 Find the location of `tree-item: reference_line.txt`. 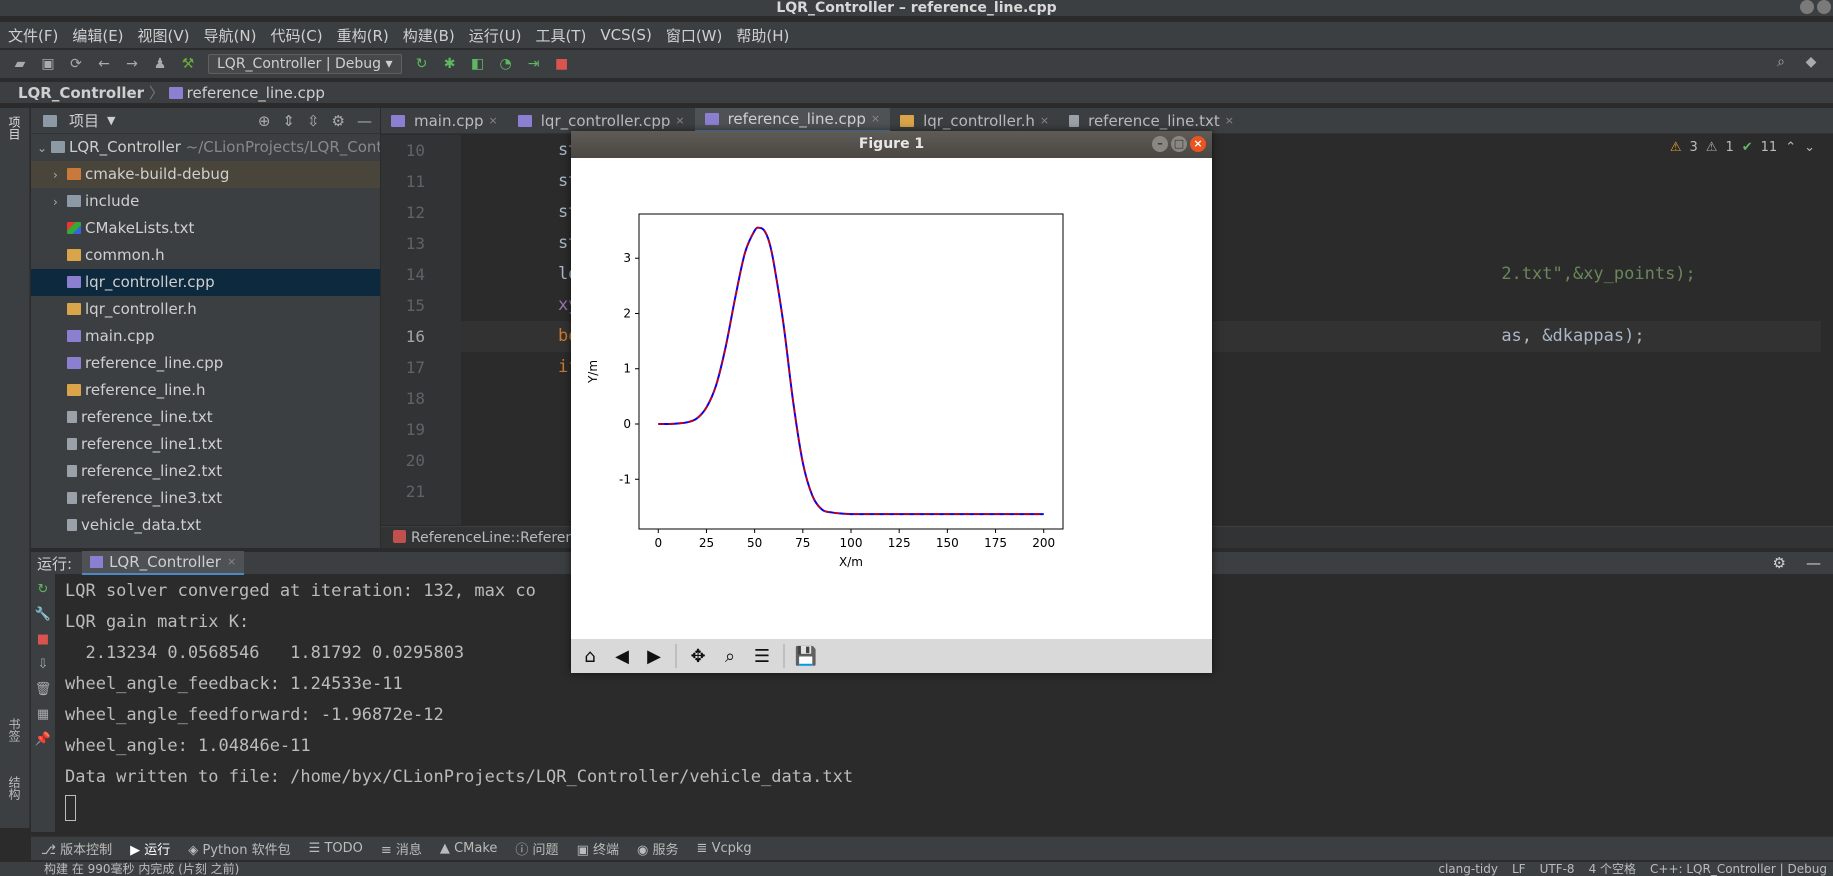

tree-item: reference_line.txt is located at coordinates (205, 417).